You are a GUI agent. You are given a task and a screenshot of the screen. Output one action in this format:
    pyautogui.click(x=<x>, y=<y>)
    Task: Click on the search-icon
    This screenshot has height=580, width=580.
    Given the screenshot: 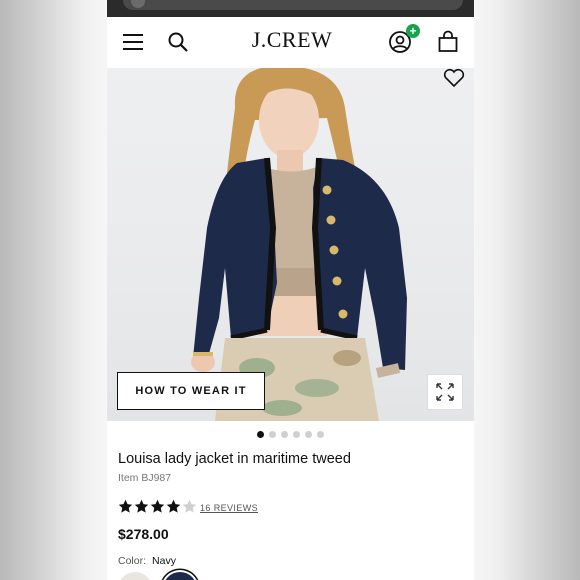 What is the action you would take?
    pyautogui.click(x=178, y=42)
    